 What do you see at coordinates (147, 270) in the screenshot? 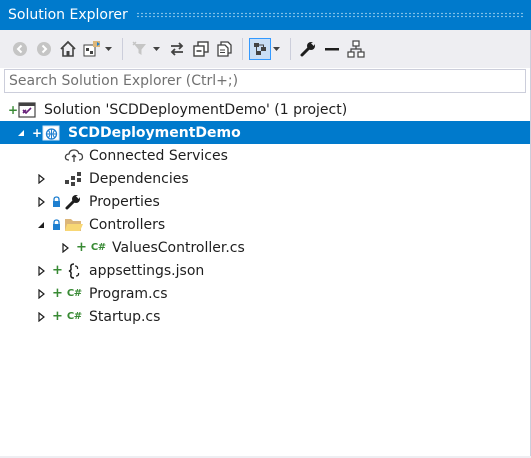
I see `appsettings-label: appsettings.json` at bounding box center [147, 270].